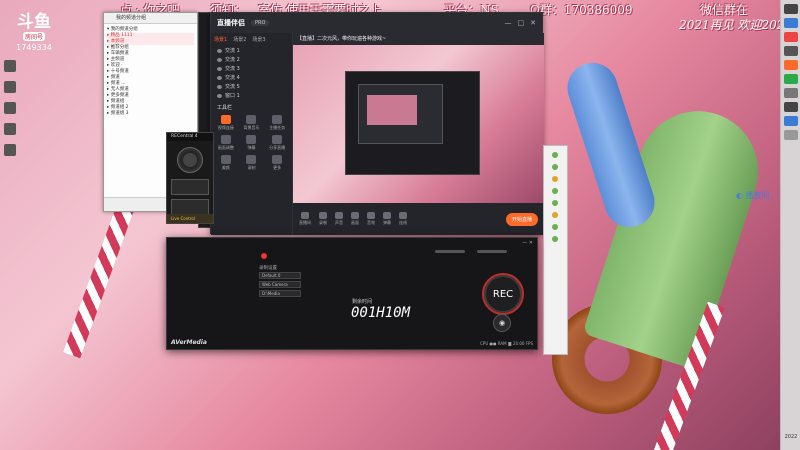  What do you see at coordinates (268, 268) in the screenshot?
I see `record-settings-label: 录制设置` at bounding box center [268, 268].